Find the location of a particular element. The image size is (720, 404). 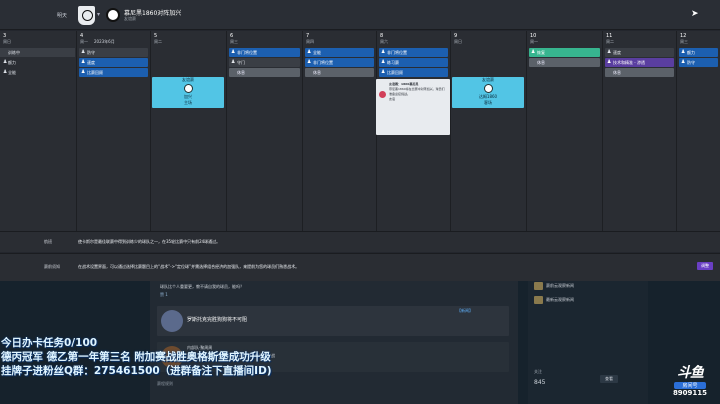

news-tag: 友谊 is located at coordinates (392, 99).